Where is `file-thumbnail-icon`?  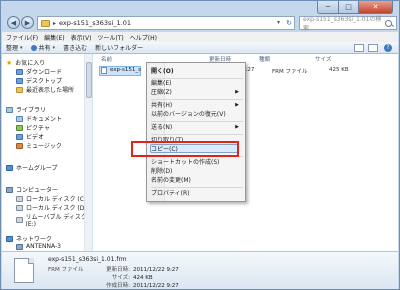 file-thumbnail-icon is located at coordinates (24, 270).